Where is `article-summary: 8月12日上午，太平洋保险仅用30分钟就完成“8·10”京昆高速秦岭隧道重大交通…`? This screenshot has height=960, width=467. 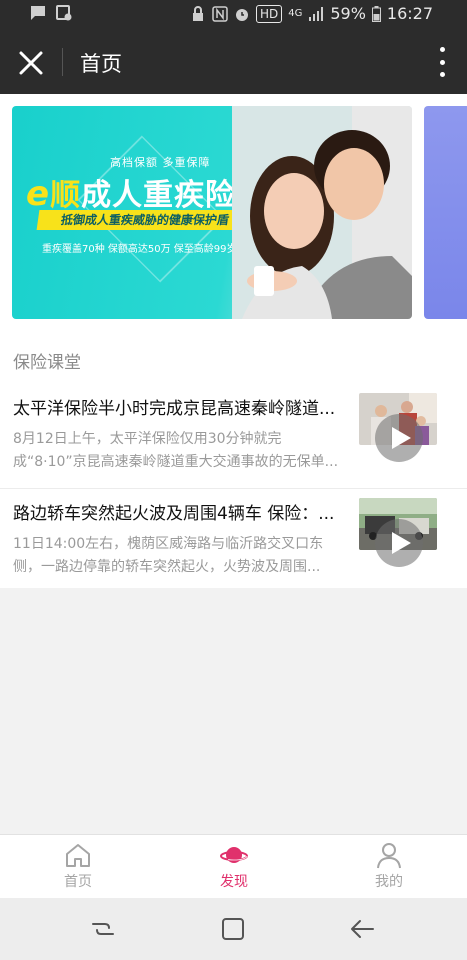 article-summary: 8月12日上午，太平洋保险仅用30分钟就完成“8·10”京昆高速秦岭隧道重大交通… is located at coordinates (176, 450).